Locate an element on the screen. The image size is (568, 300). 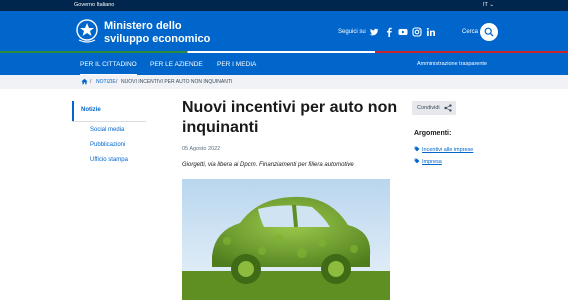
site-title-line1: Ministero dello is located at coordinates (143, 26).